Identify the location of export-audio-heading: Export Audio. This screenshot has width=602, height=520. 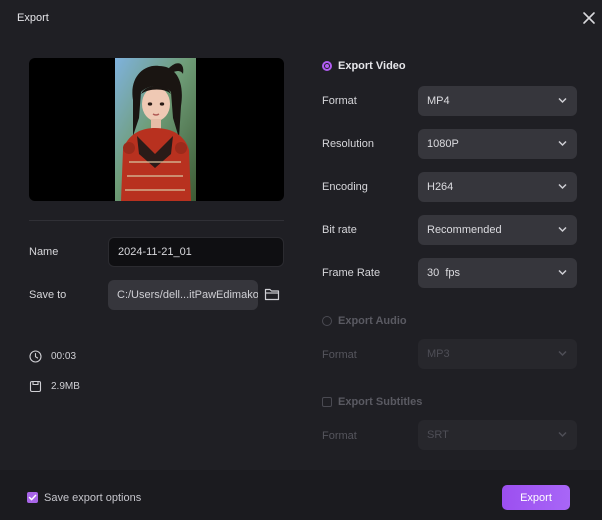
(372, 321).